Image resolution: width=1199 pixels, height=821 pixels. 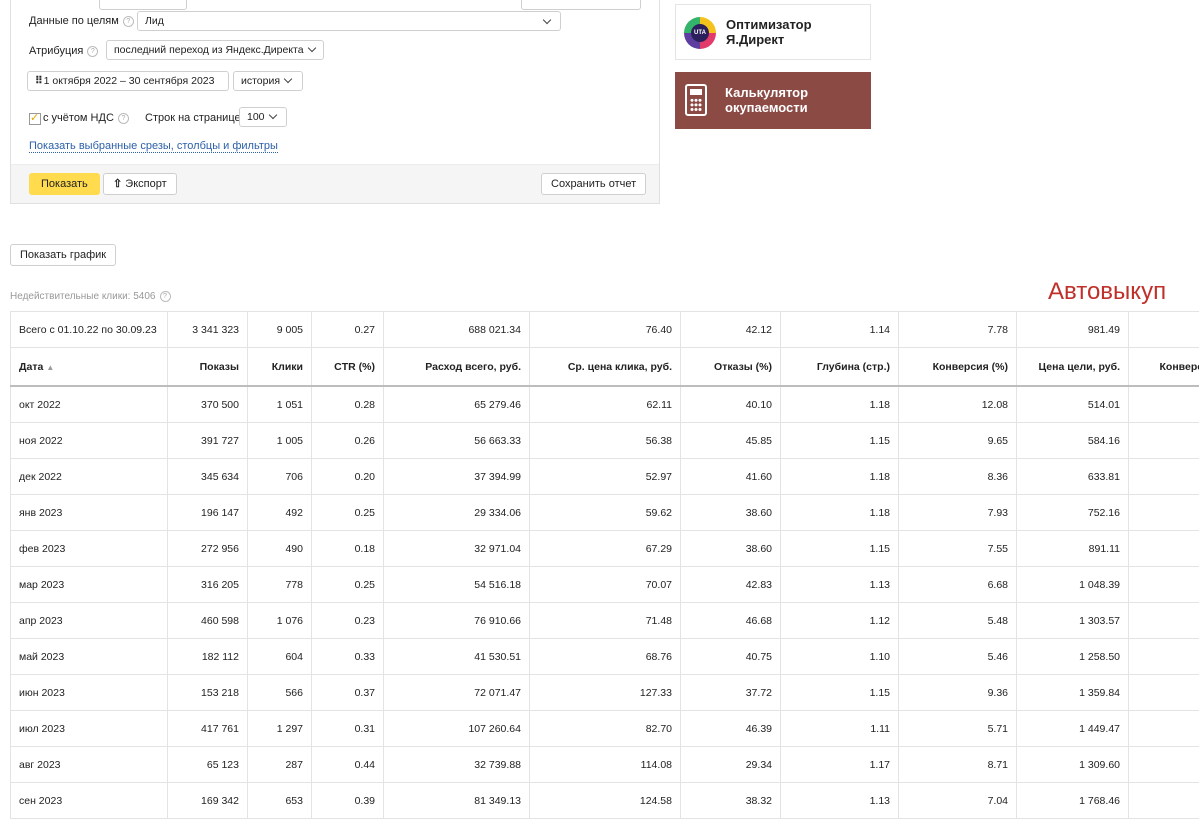 What do you see at coordinates (89, 329) in the screenshot?
I see `table-cell: Всего с 01.10.22 по 30.09.23` at bounding box center [89, 329].